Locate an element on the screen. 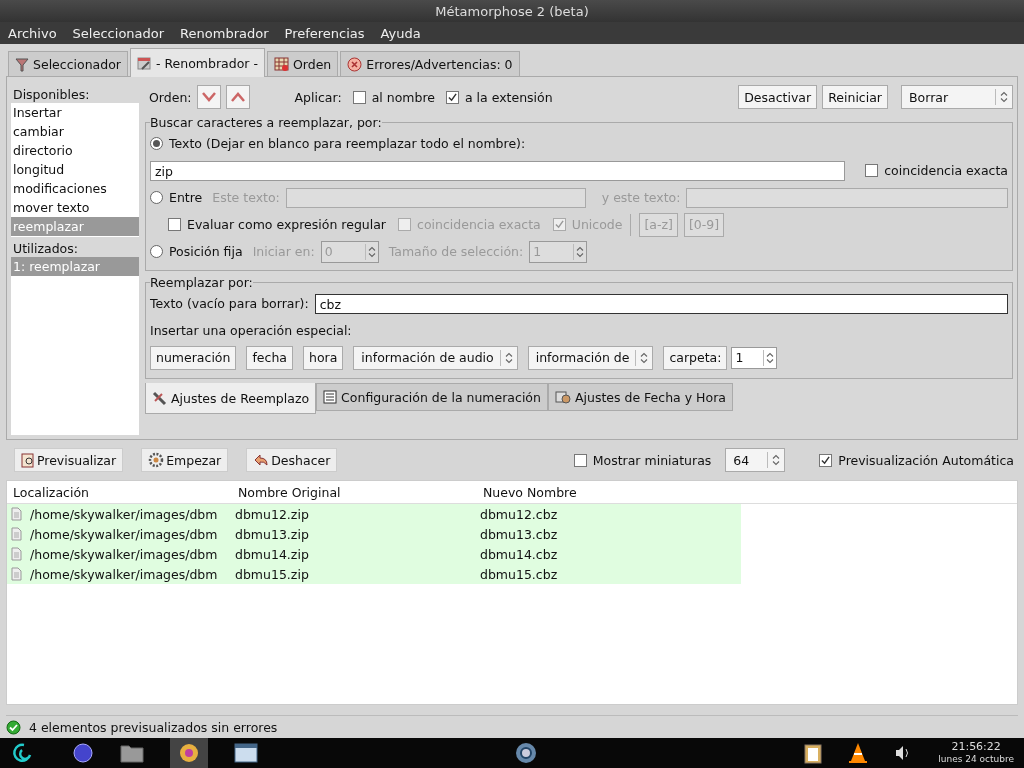 The height and width of the screenshot is (768, 1024). group-title: Buscar caracteres a reemplazar, por: is located at coordinates (266, 122).